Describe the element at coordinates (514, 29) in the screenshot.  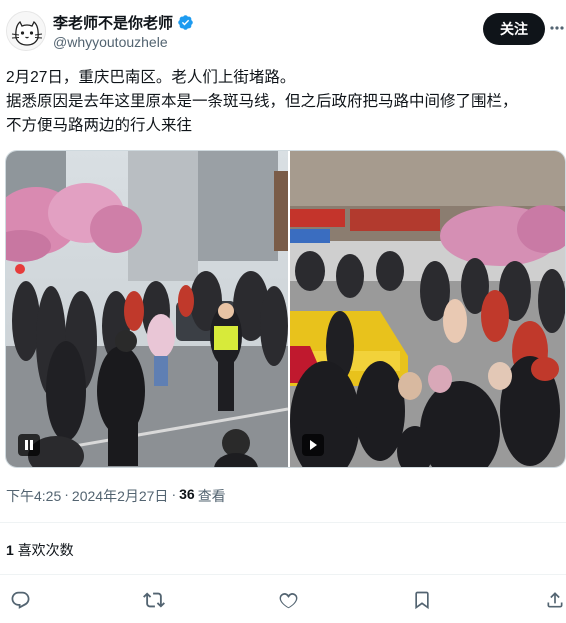
I see `follow-button: 关注` at that location.